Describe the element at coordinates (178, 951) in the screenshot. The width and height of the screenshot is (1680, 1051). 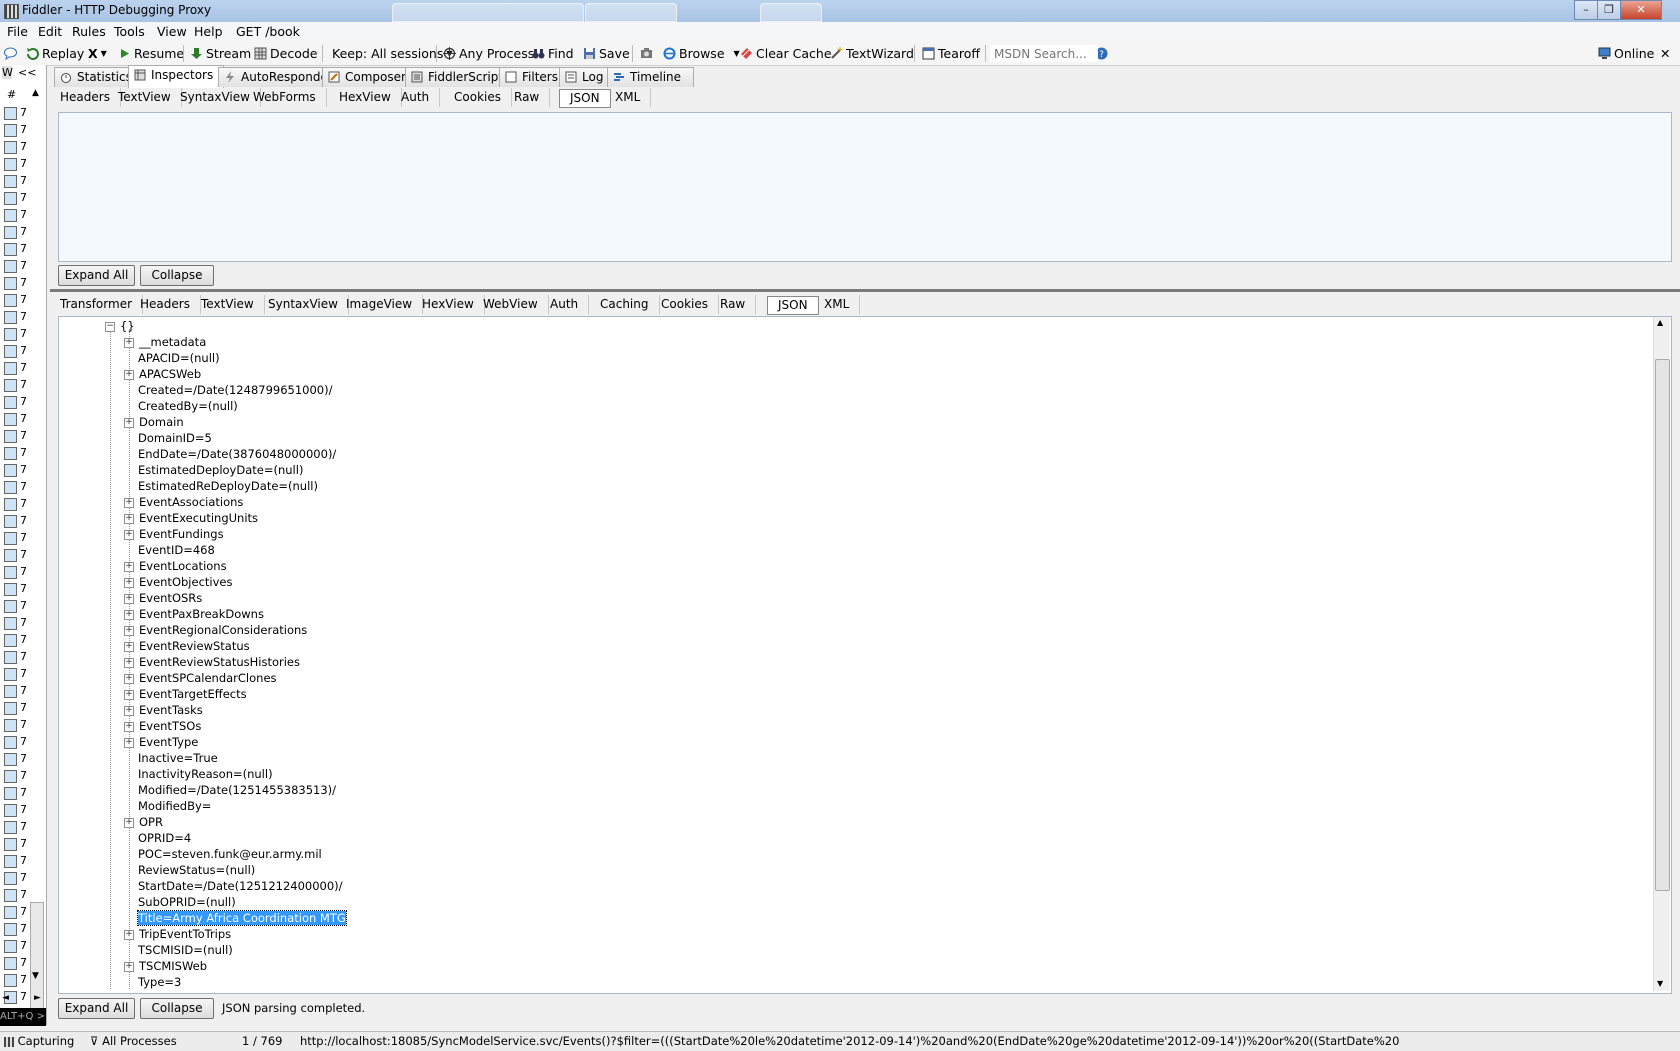
I see `tree-node: TSCMISID=(null)` at that location.